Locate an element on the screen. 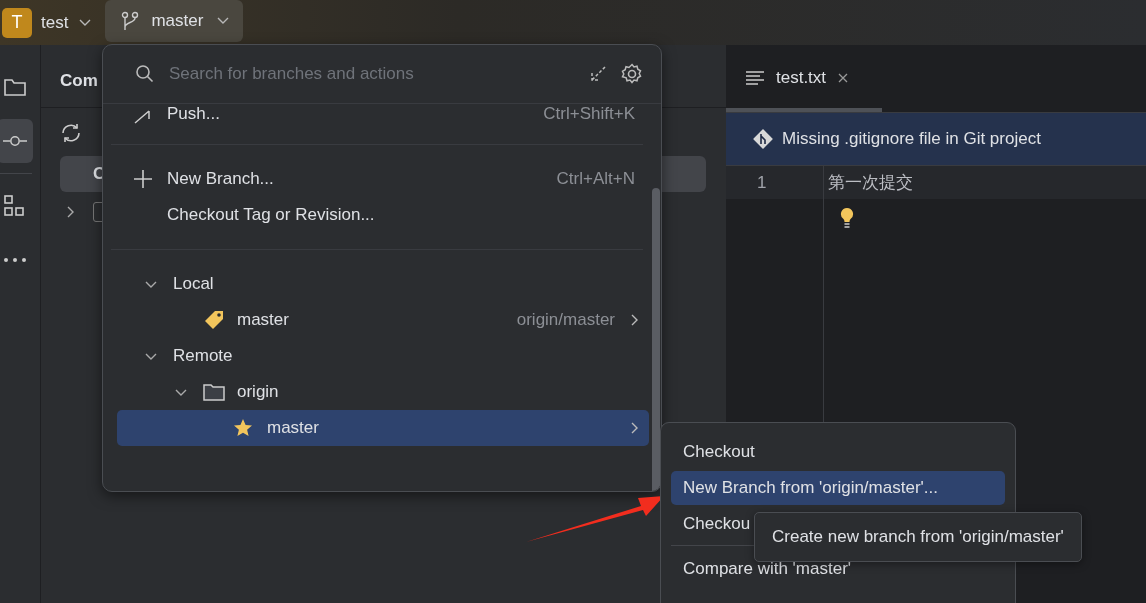 Image resolution: width=1146 pixels, height=603 pixels. structure-icon is located at coordinates (15, 206).